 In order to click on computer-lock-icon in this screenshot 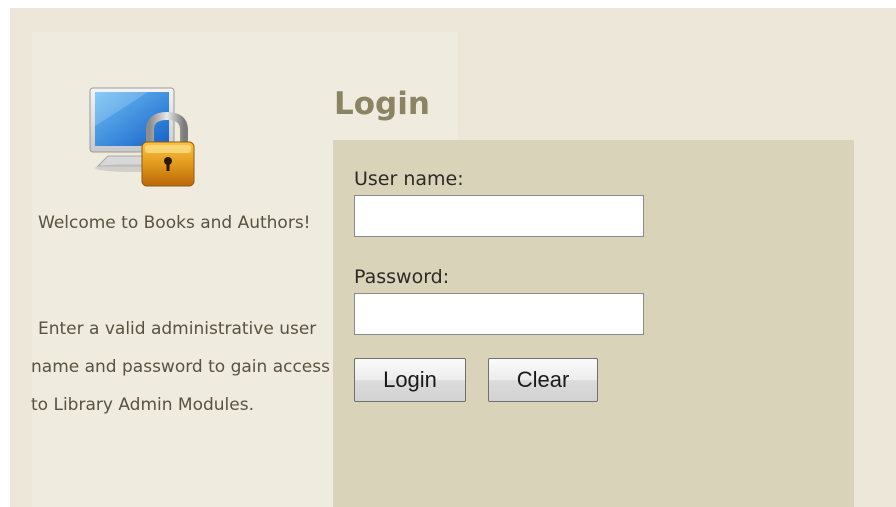, I will do `click(142, 137)`.